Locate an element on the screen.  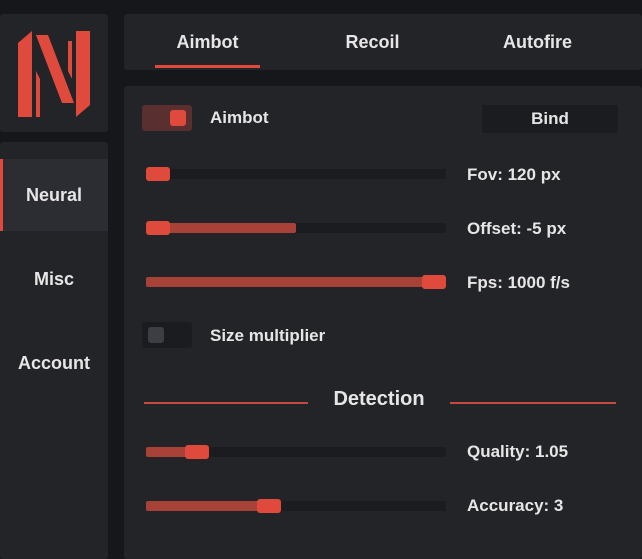
fov-label: Fov: 120 px is located at coordinates (514, 174).